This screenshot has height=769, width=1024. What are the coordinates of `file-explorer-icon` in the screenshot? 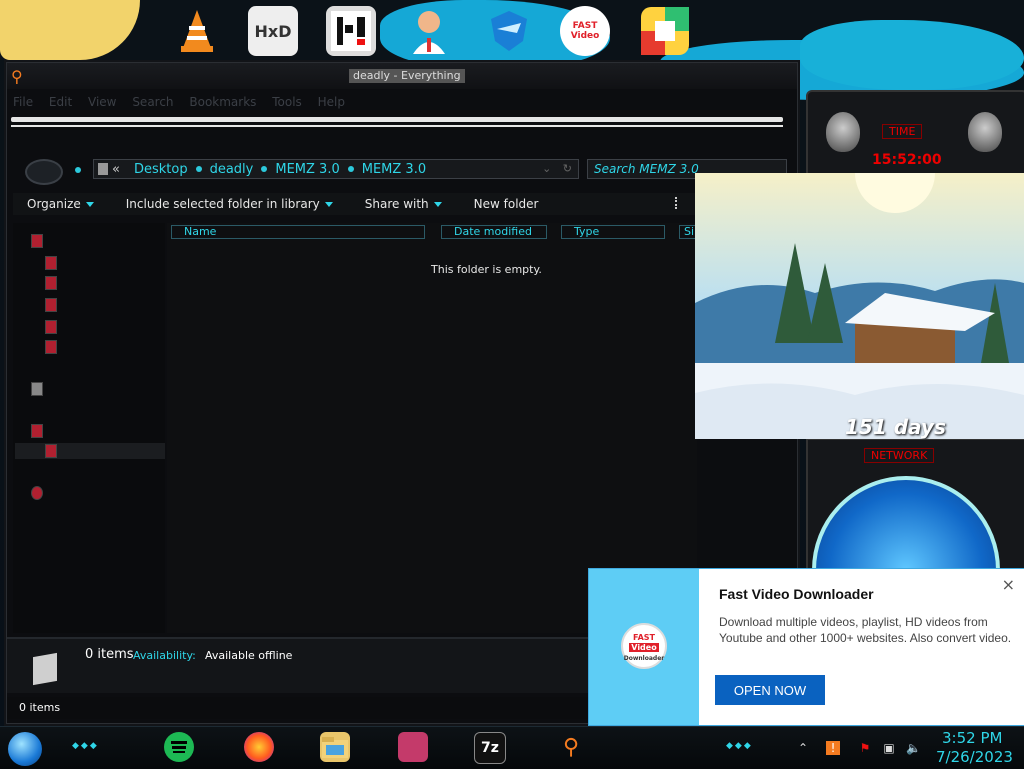 It's located at (335, 747).